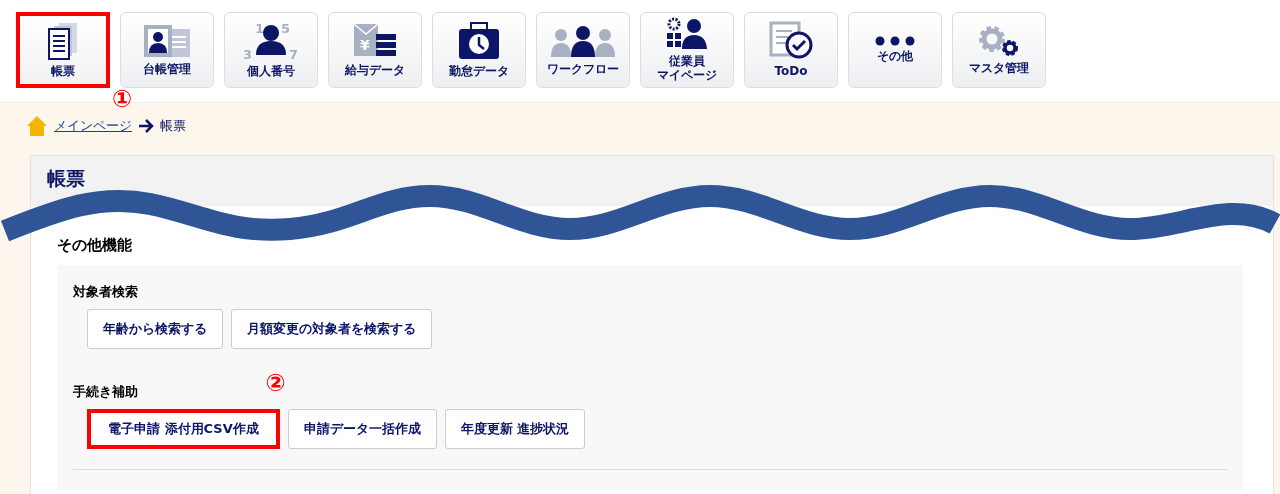 The width and height of the screenshot is (1280, 494). I want to click on callout-number: ①, so click(122, 99).